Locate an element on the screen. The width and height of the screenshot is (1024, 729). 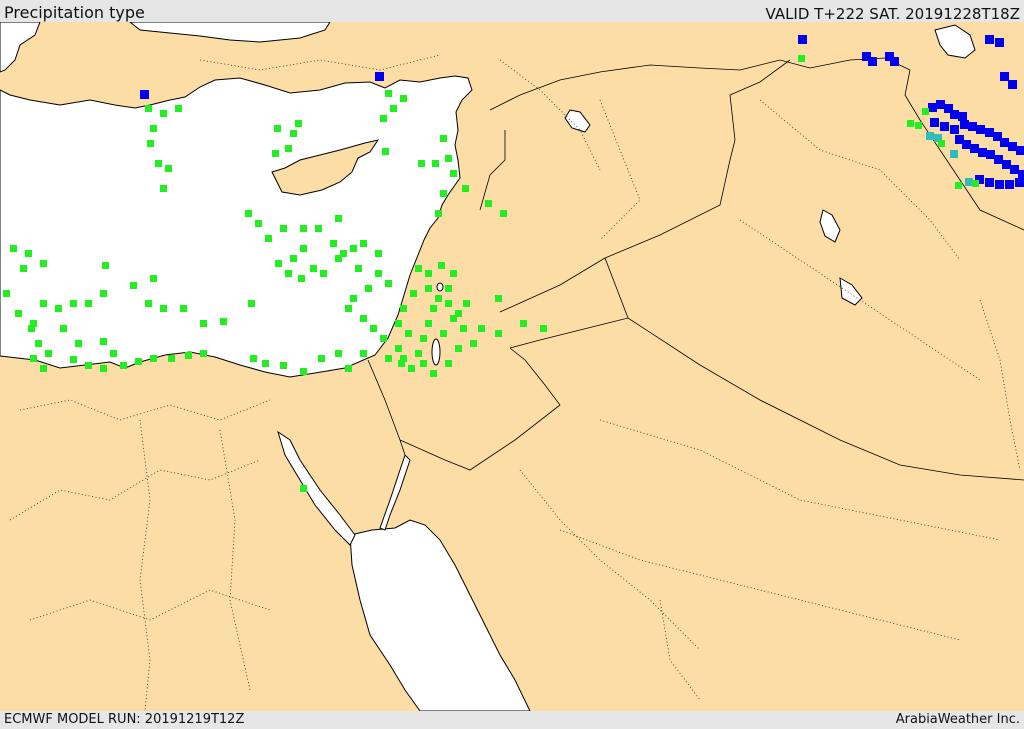
map-title: Precipitation type is located at coordinates (74, 12).